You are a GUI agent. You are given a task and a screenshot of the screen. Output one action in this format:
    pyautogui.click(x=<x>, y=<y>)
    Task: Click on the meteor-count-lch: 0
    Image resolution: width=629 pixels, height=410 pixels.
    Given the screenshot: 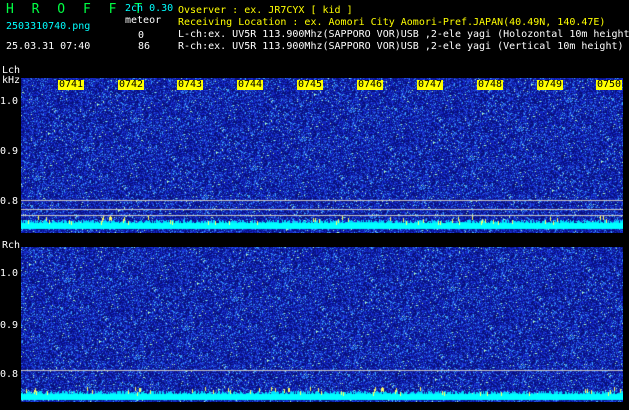 What is the action you would take?
    pyautogui.click(x=141, y=35)
    